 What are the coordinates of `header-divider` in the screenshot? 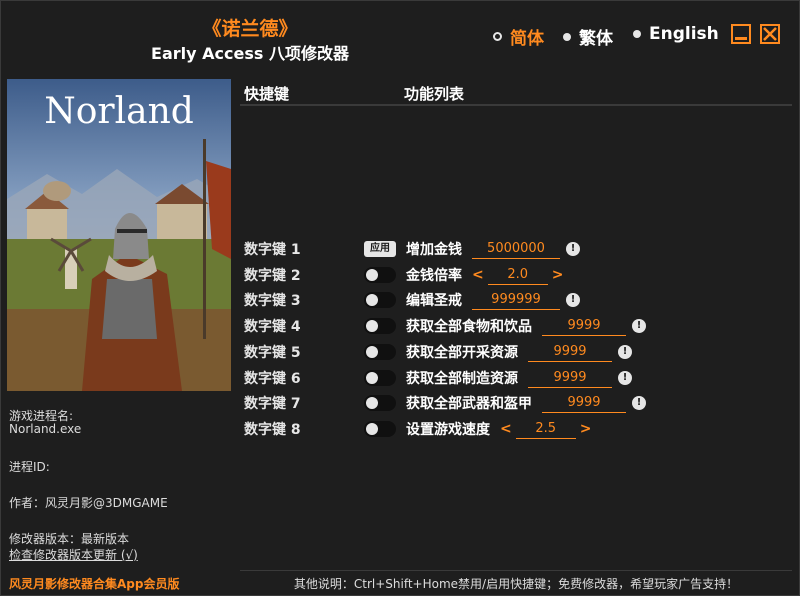 It's located at (516, 105).